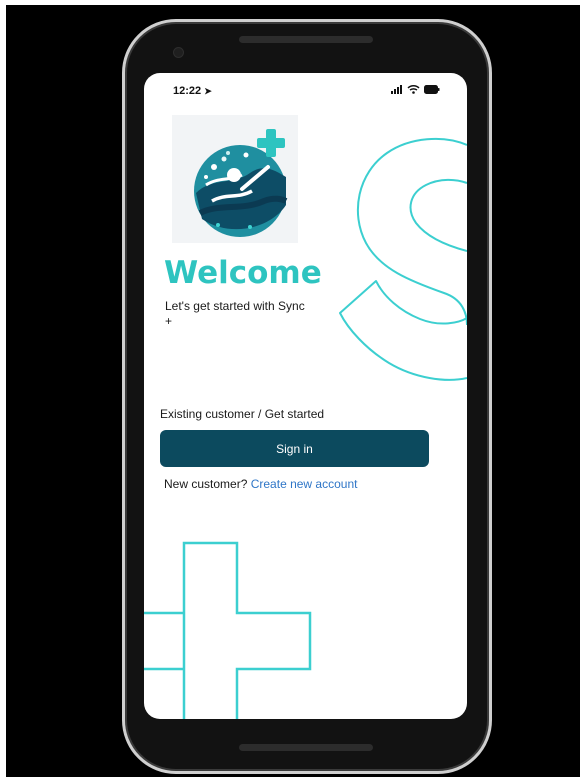 The image size is (584, 781). I want to click on signal-icon, so click(396, 89).